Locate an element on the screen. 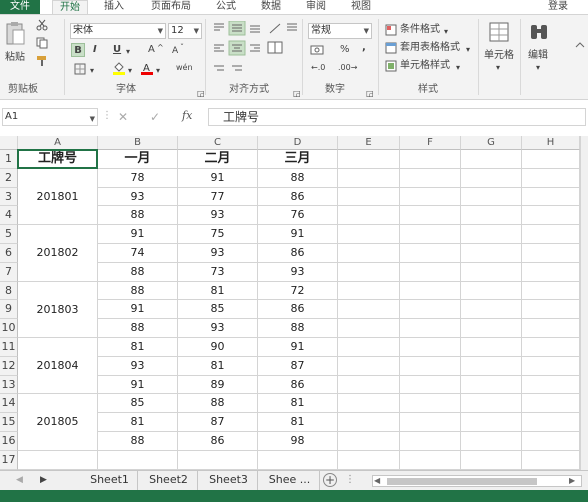 Image resolution: width=588 pixels, height=502 pixels. value-cell: 87 is located at coordinates (218, 422).